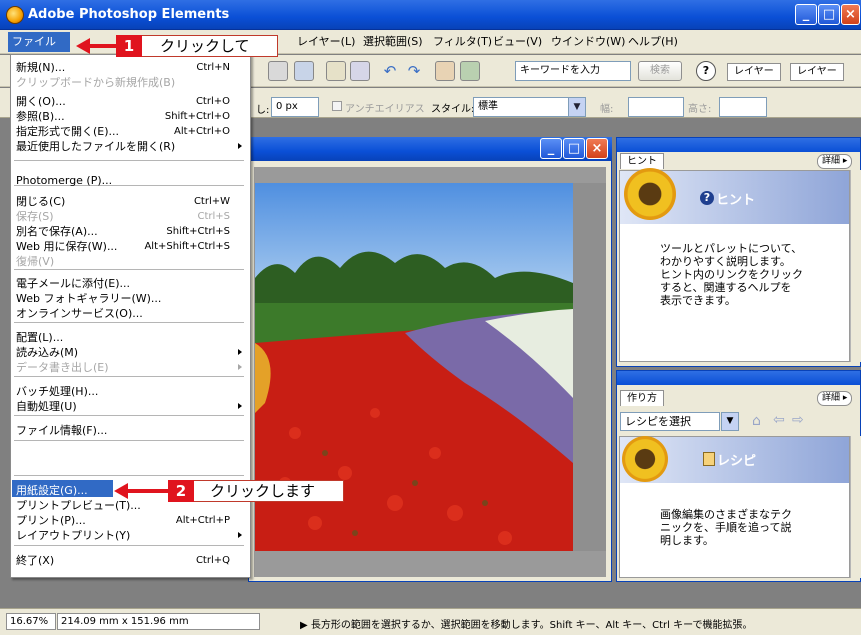 This screenshot has width=861, height=635. Describe the element at coordinates (835, 398) in the screenshot. I see `recipe-more-button: 詳細 ▸` at that location.